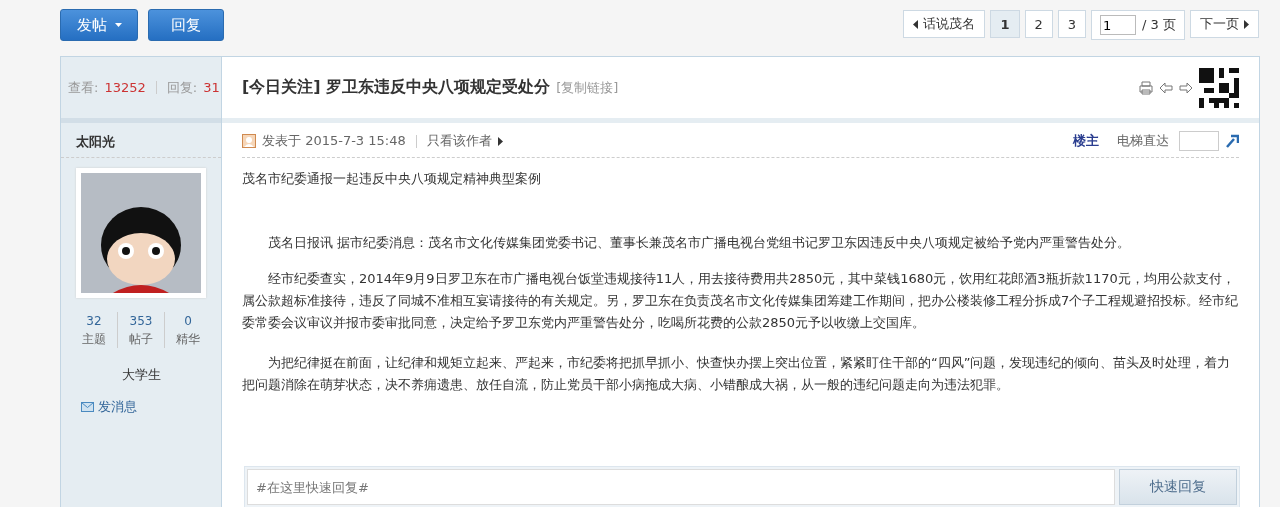 The width and height of the screenshot is (1280, 507). I want to click on views-label: 查看:, so click(83, 87).